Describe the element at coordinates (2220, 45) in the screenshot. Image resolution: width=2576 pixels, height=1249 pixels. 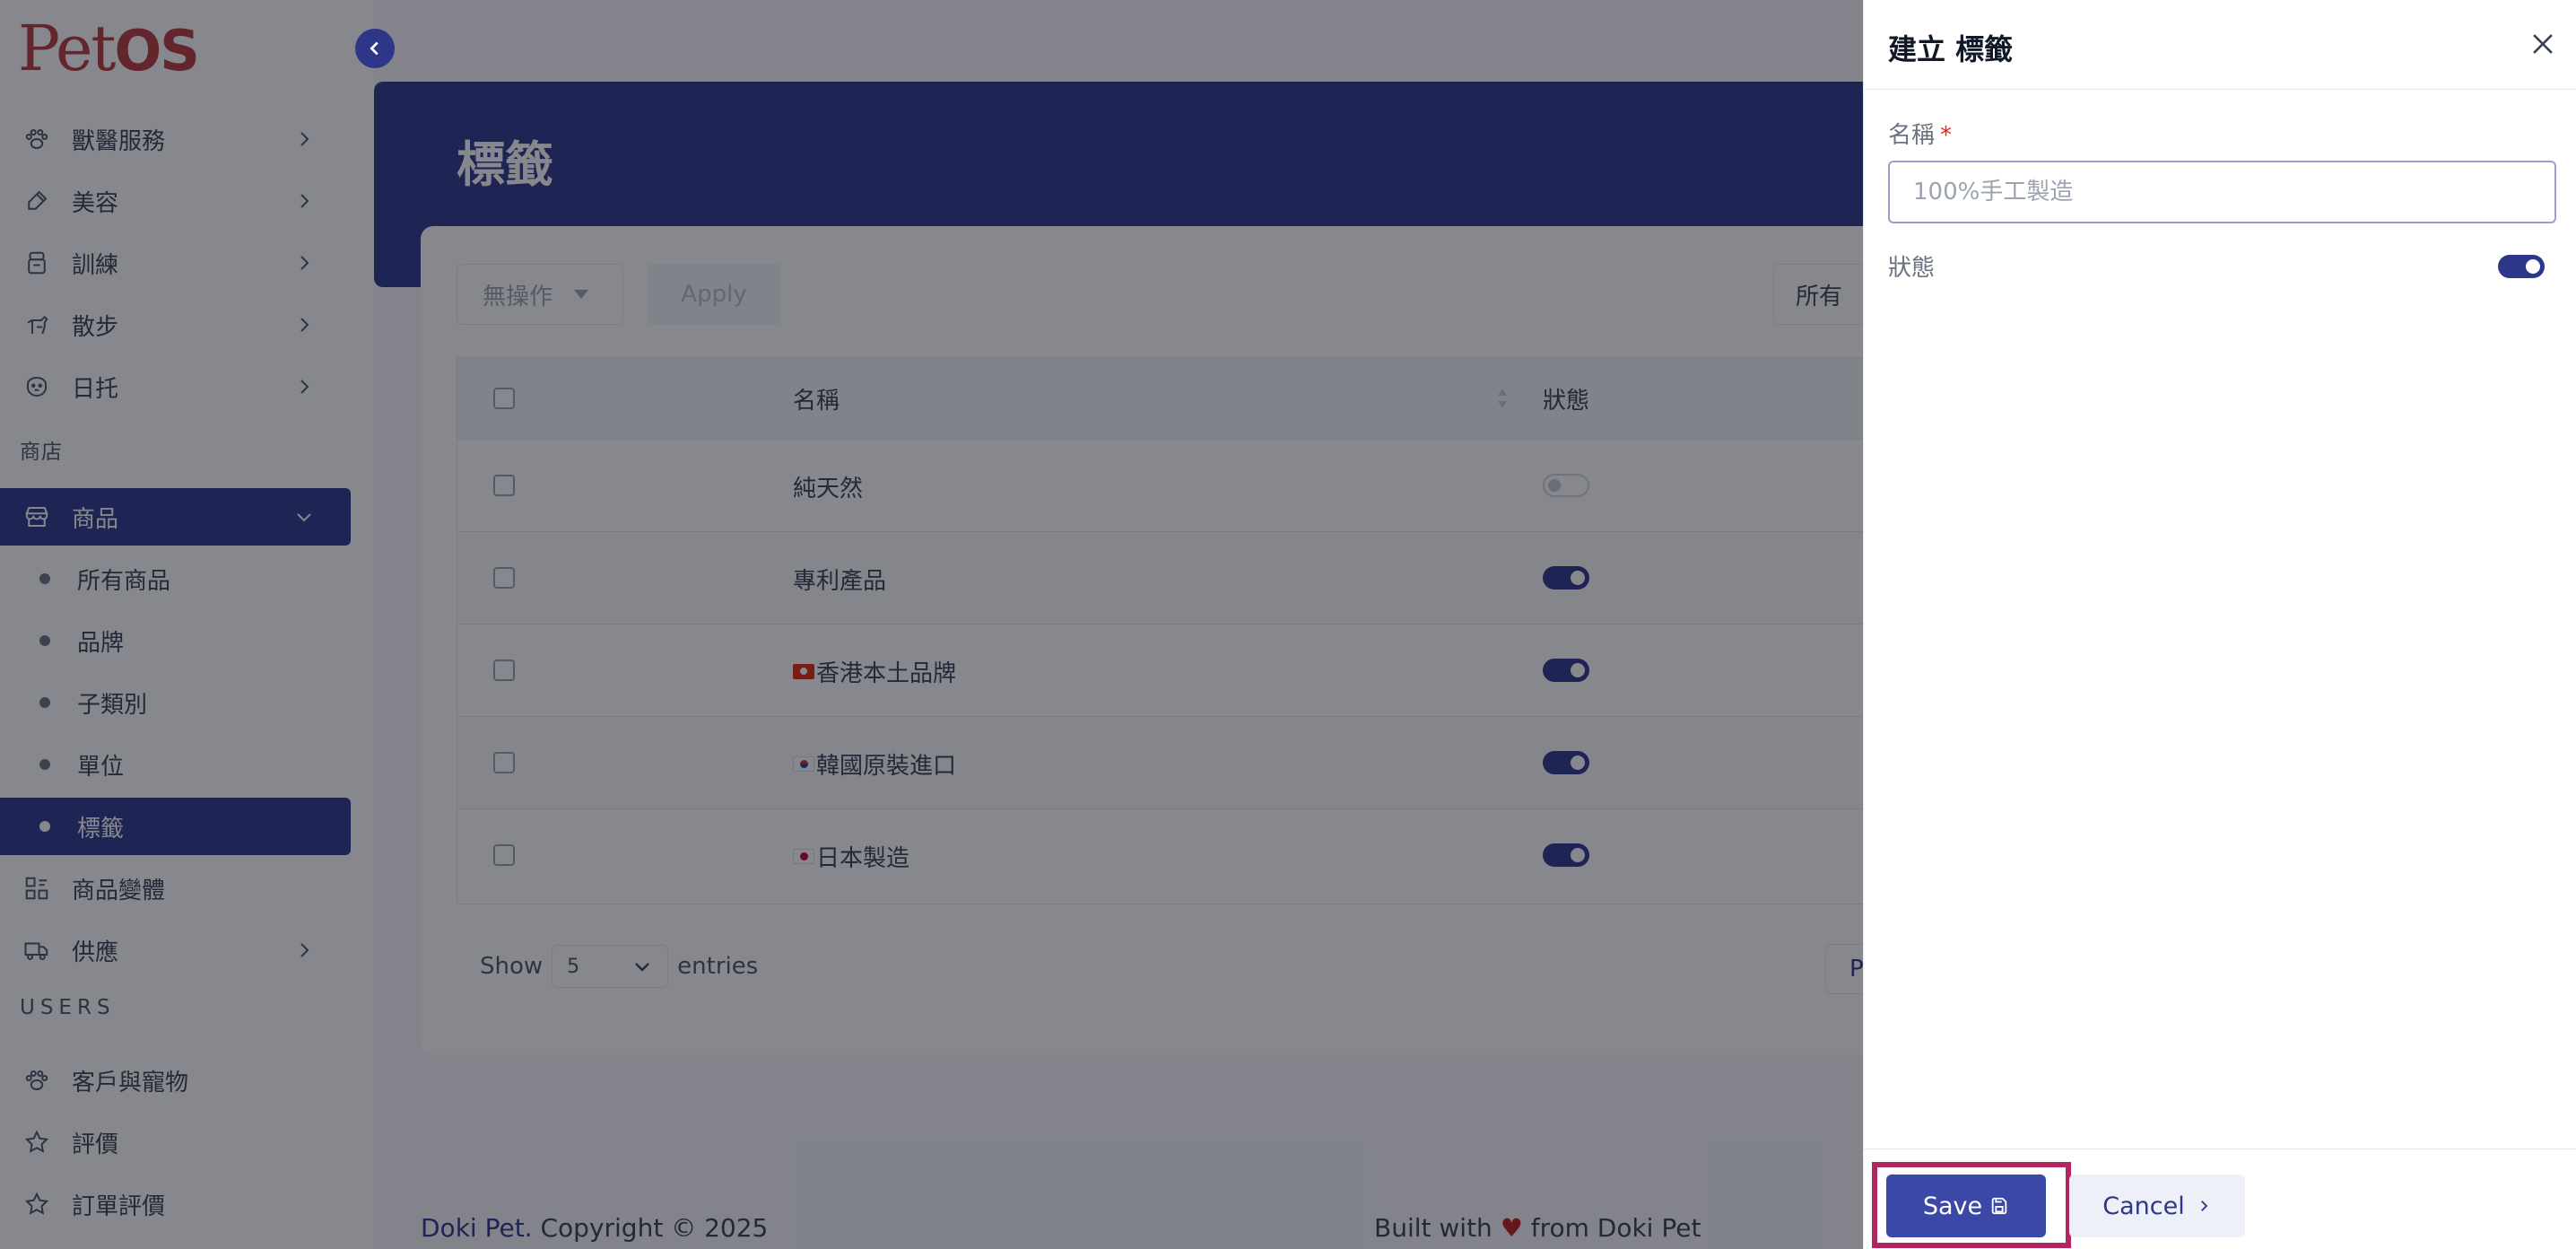
I see `drawer-header: 建立 標籤` at that location.